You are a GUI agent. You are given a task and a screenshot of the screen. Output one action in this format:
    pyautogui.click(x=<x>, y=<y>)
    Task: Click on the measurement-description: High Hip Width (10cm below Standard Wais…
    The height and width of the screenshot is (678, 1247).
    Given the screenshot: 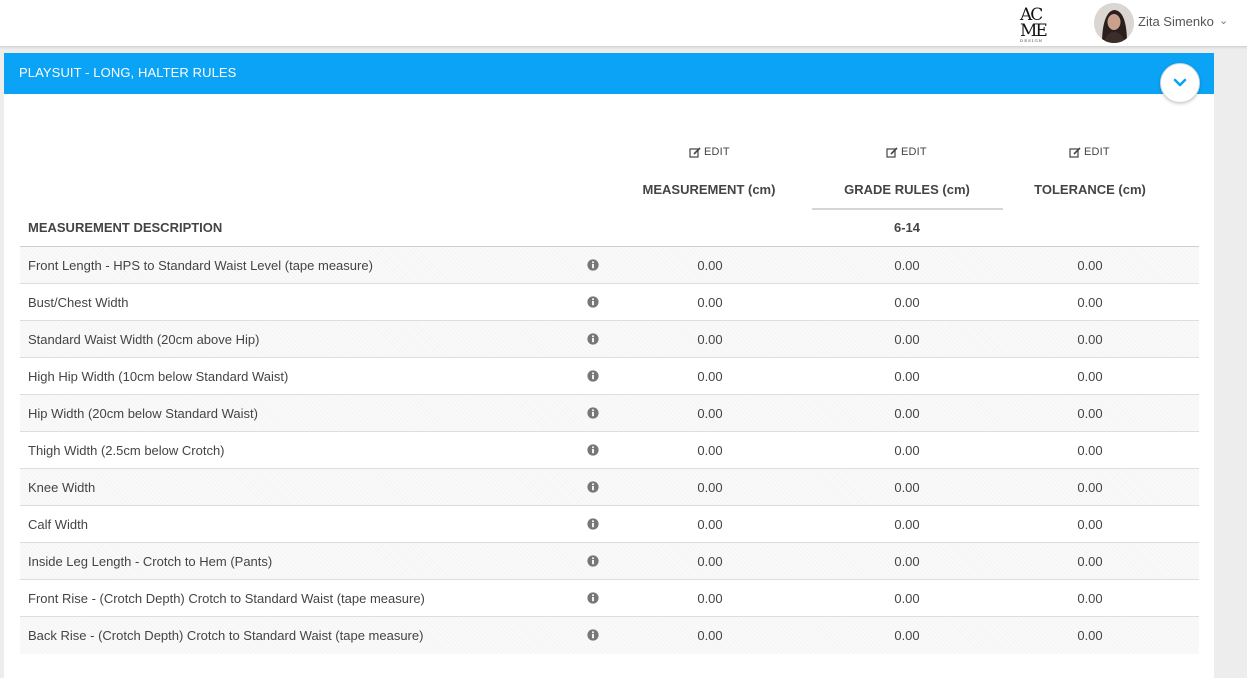 What is the action you would take?
    pyautogui.click(x=158, y=376)
    